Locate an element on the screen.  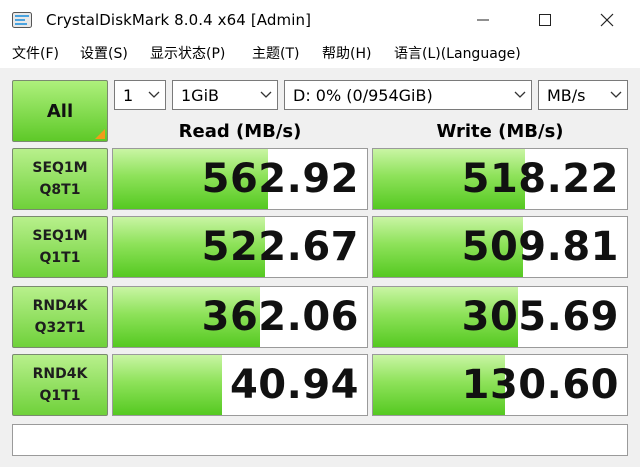
window-title: CrystalDiskMark 8.0.4 x64 [Admin] is located at coordinates (179, 20).